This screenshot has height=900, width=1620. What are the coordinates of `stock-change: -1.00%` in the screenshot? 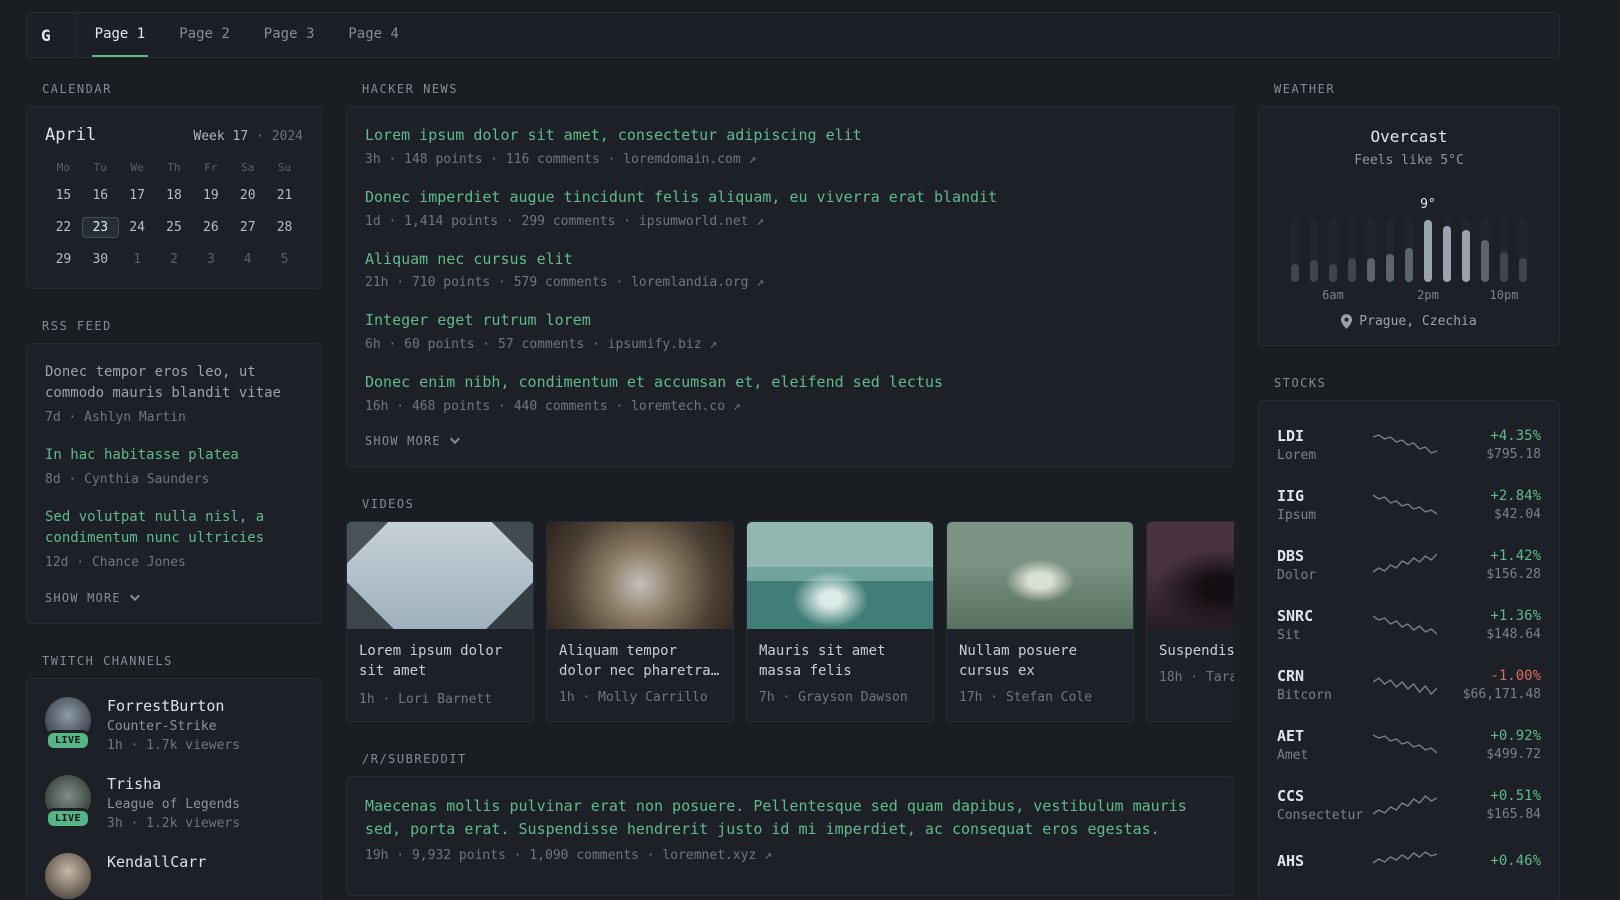 It's located at (1515, 676).